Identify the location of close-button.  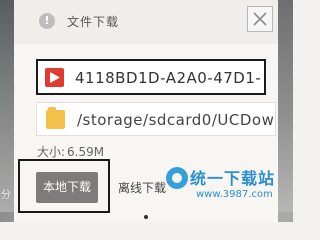
(260, 19).